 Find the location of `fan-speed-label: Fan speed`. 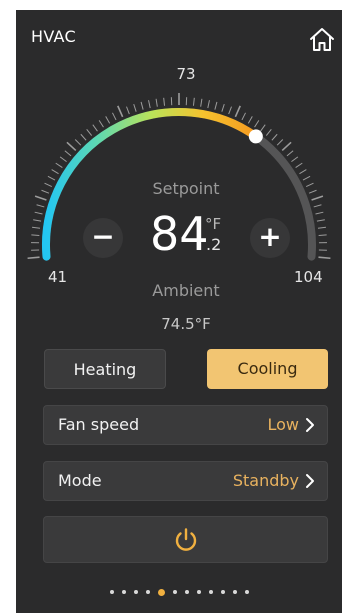

fan-speed-label: Fan speed is located at coordinates (99, 424).